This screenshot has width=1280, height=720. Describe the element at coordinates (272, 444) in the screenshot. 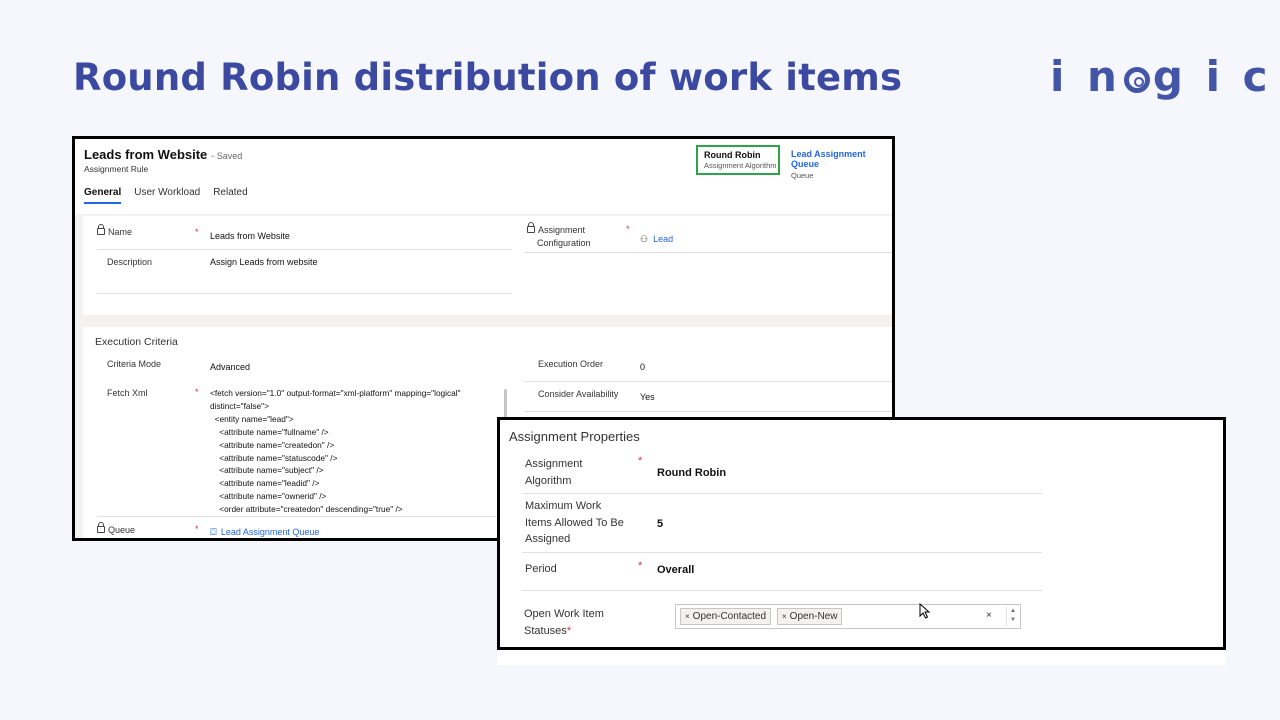

I see `fetch-xml-line: <attribute name="createdon" />` at that location.